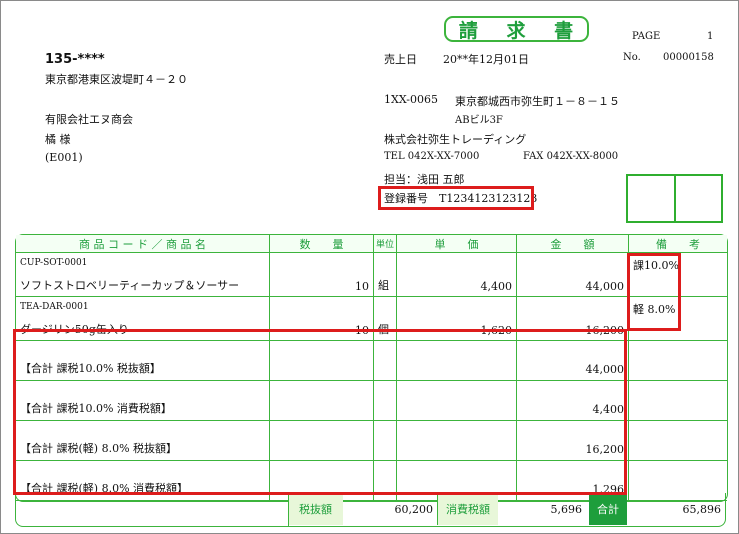  What do you see at coordinates (400, 59) in the screenshot?
I see `sales-date-label: 売上日` at bounding box center [400, 59].